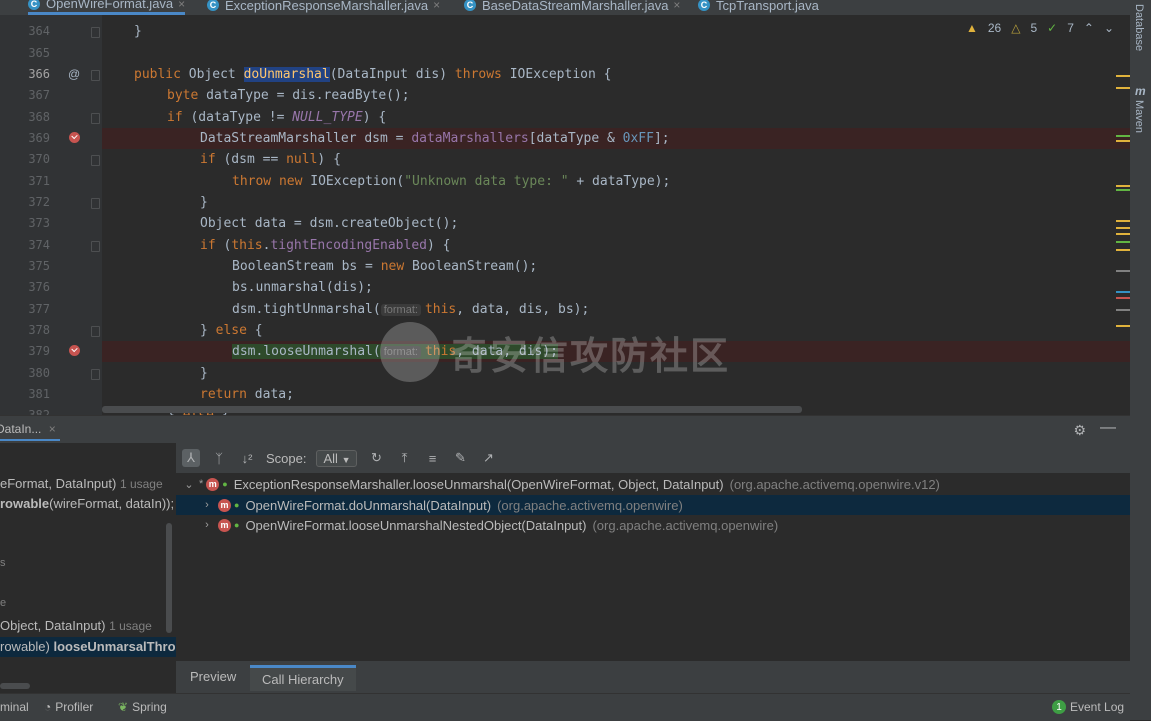 The width and height of the screenshot is (1151, 721). Describe the element at coordinates (231, 330) in the screenshot. I see `code-line: } else {` at that location.